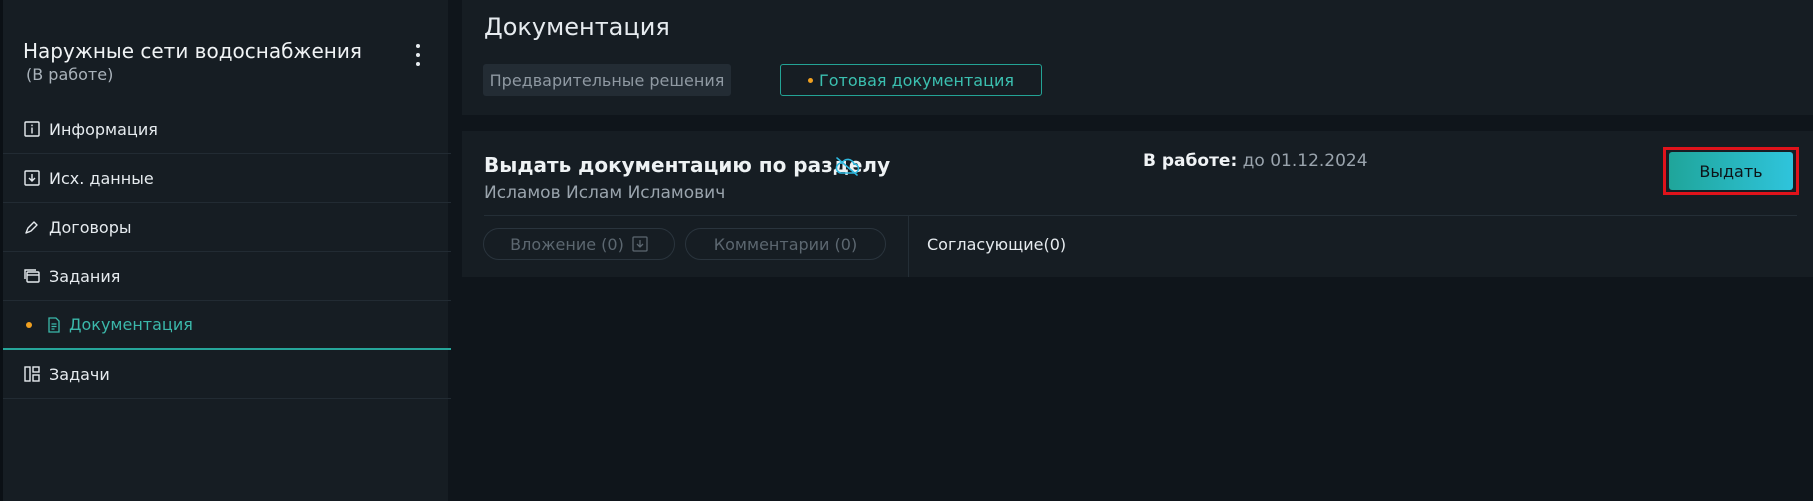 This screenshot has width=1813, height=501. I want to click on issue-button: Выдать, so click(1731, 171).